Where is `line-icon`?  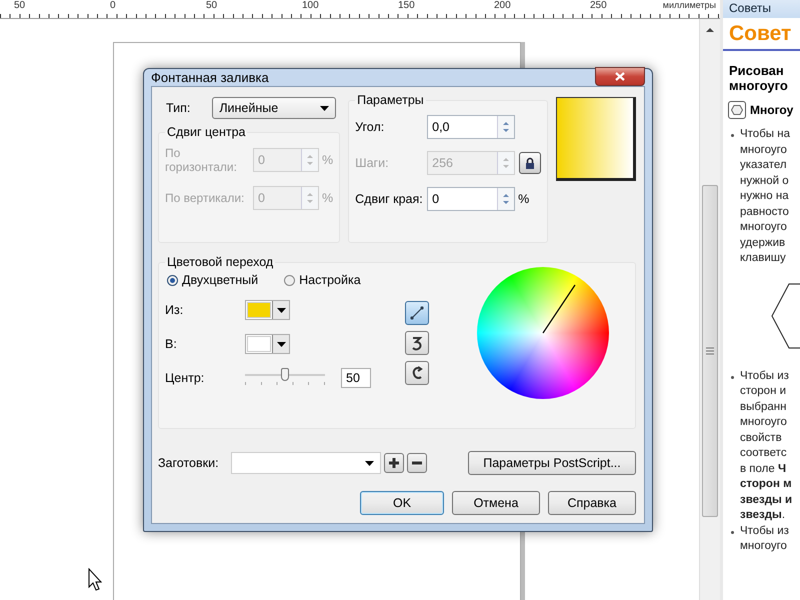 line-icon is located at coordinates (417, 313).